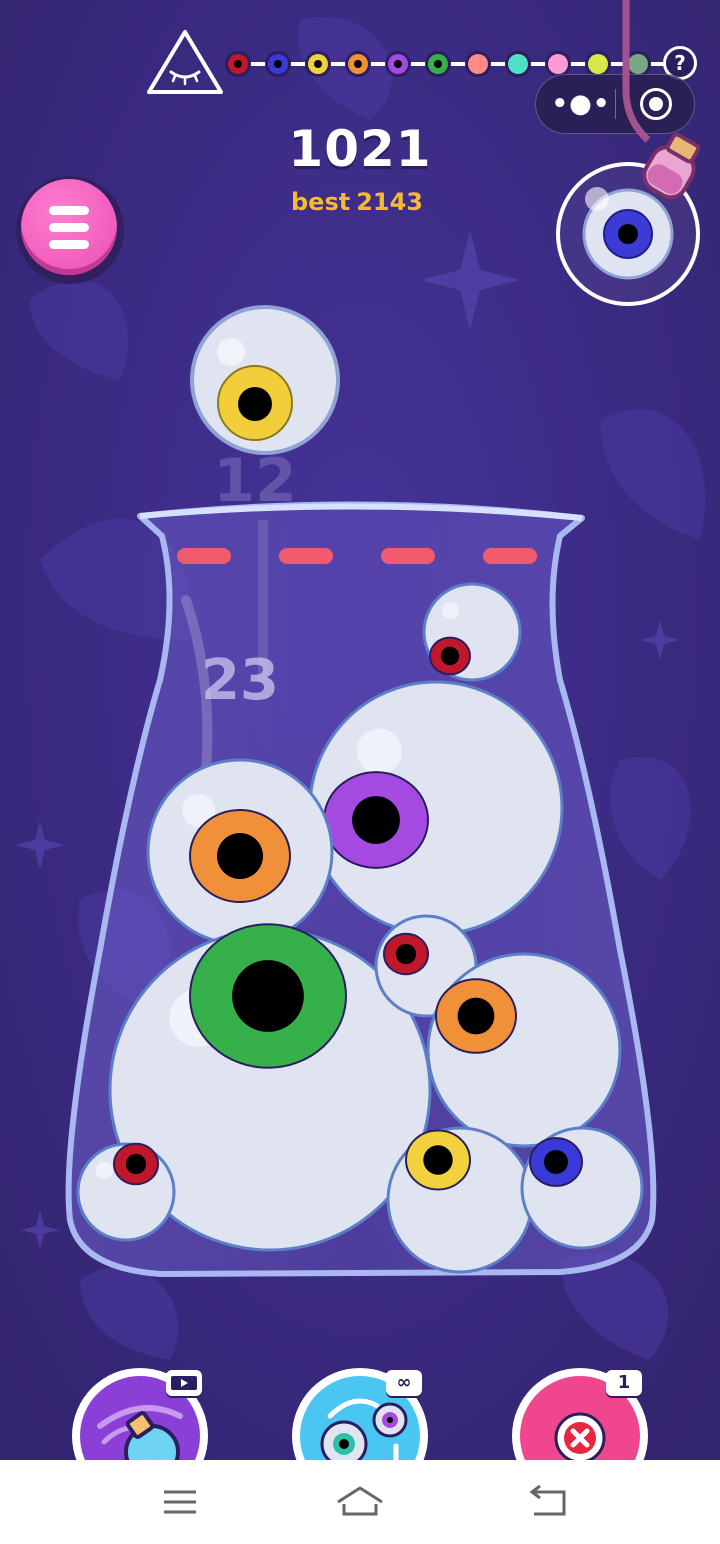 The height and width of the screenshot is (1544, 720). I want to click on video-icon, so click(184, 1383).